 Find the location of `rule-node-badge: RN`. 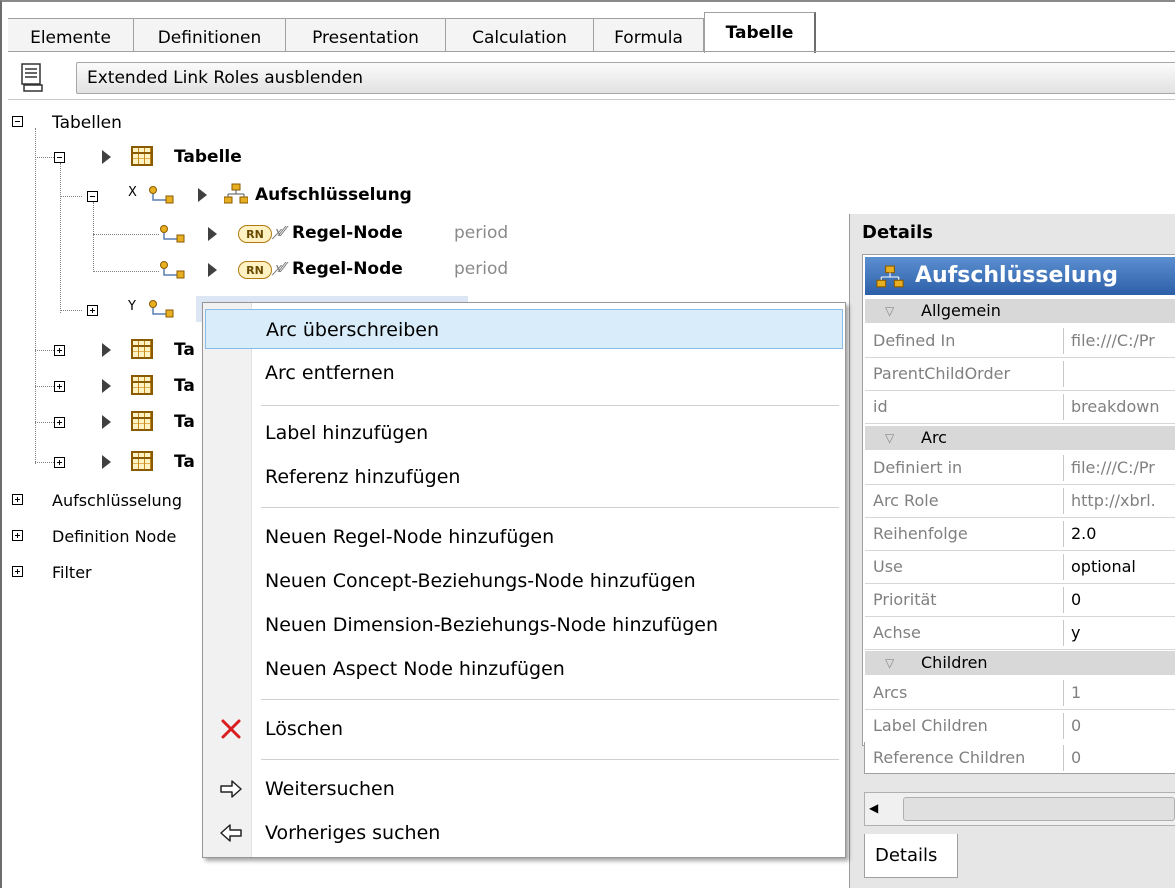

rule-node-badge: RN is located at coordinates (255, 270).